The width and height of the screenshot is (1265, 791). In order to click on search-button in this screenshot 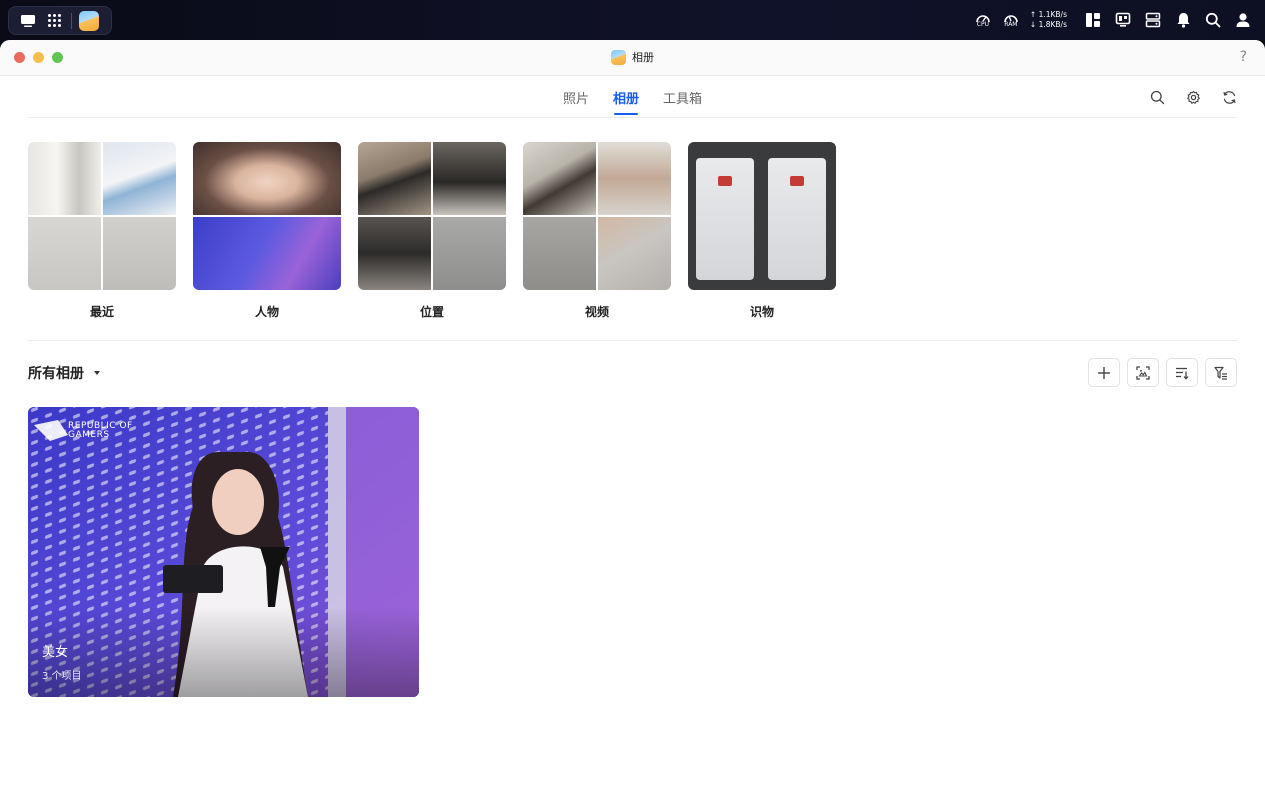, I will do `click(1157, 97)`.